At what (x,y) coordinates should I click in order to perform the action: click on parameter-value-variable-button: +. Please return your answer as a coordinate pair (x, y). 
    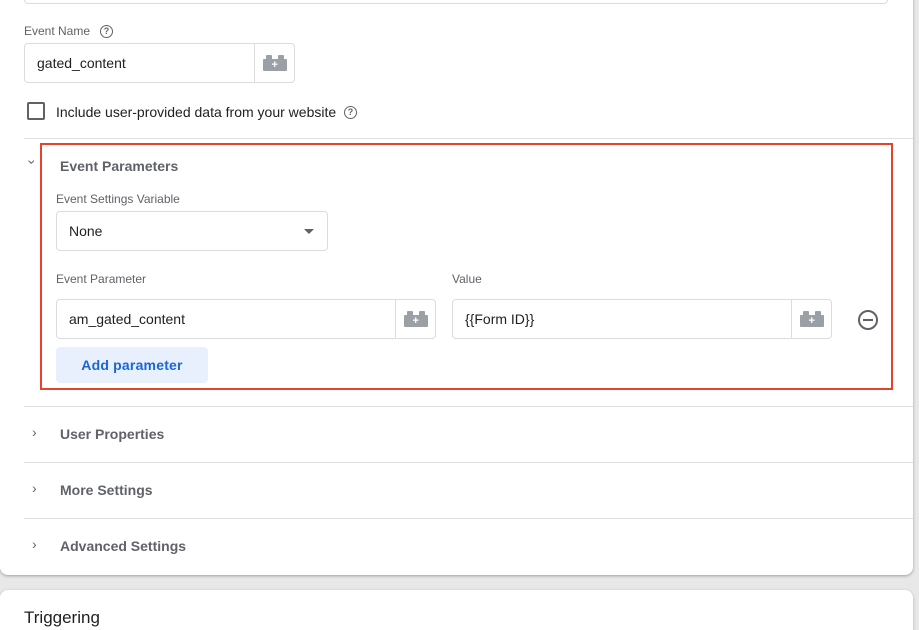
    Looking at the image, I should click on (811, 319).